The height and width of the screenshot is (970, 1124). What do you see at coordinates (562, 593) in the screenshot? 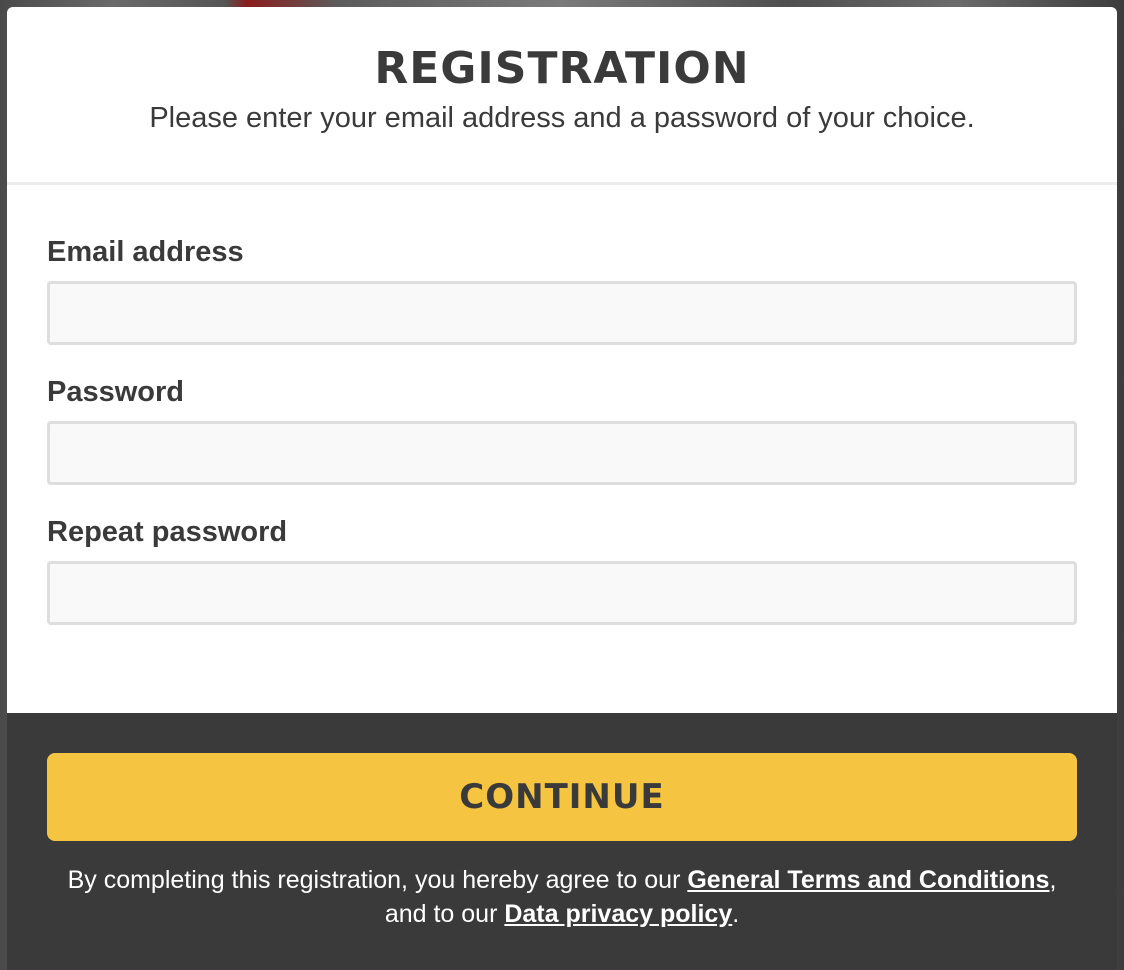
I see `repeat-password-field` at bounding box center [562, 593].